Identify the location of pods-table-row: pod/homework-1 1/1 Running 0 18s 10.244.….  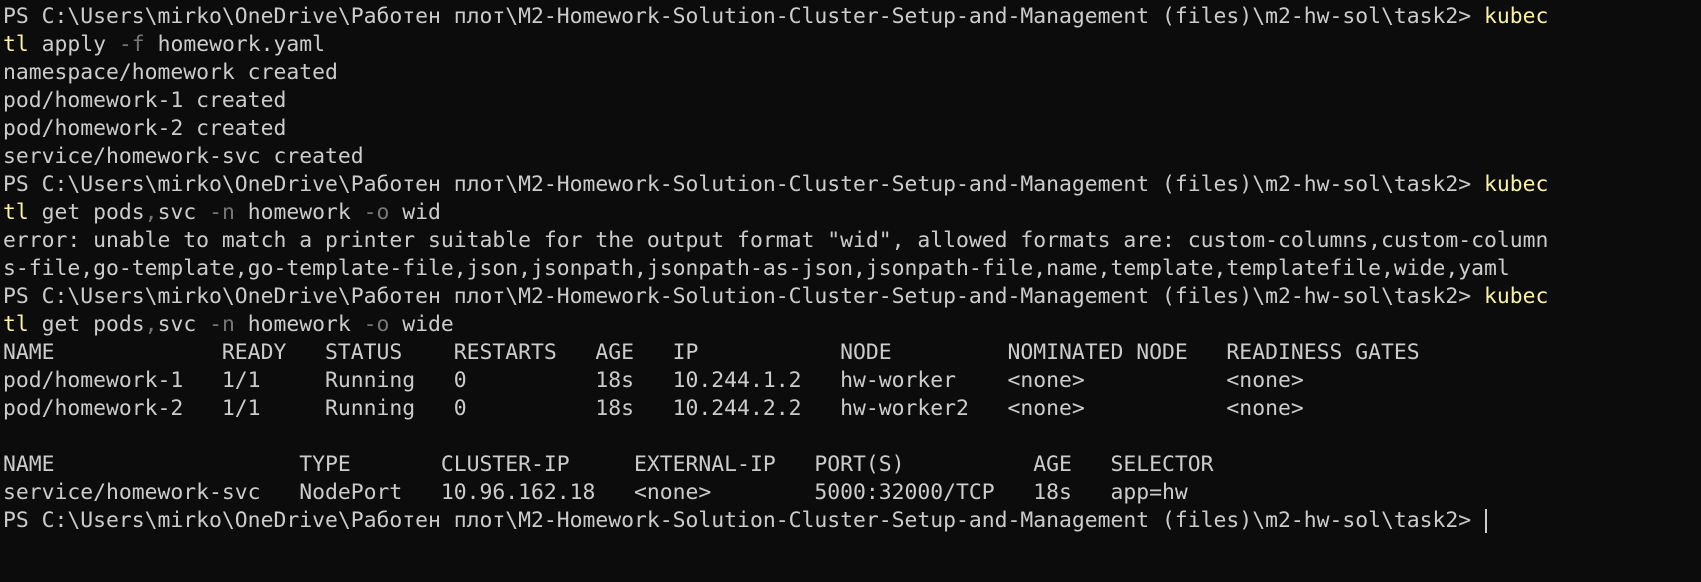
(653, 380).